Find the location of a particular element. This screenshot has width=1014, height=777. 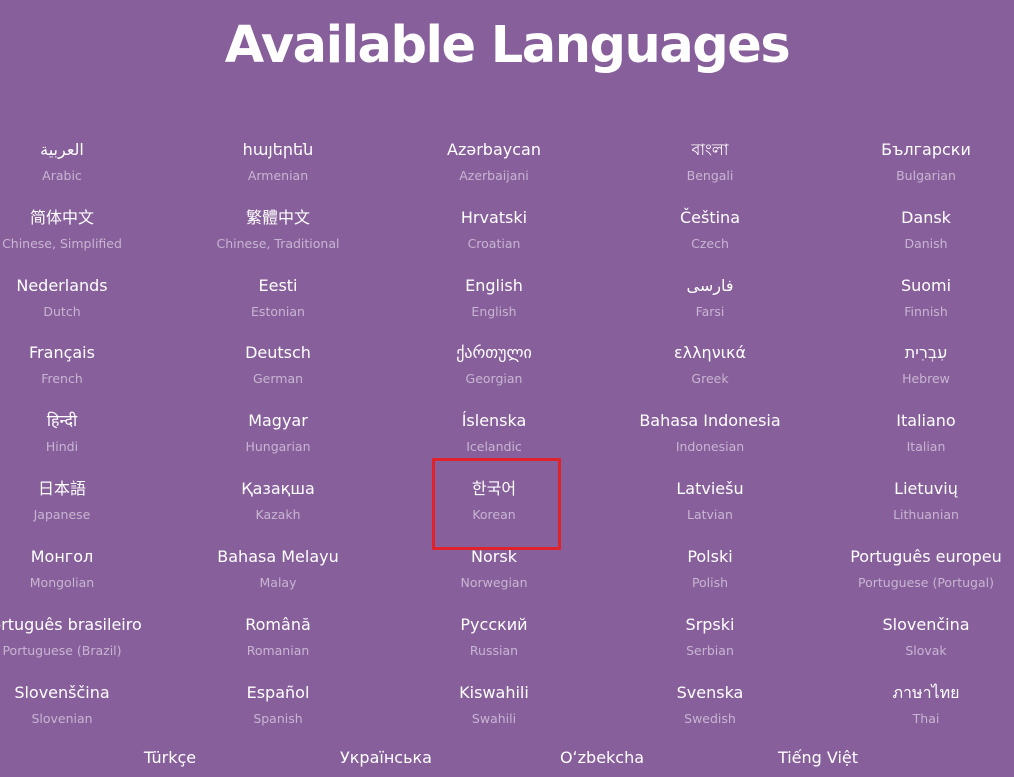

language-item: Suomi Finnish is located at coordinates (916, 304).